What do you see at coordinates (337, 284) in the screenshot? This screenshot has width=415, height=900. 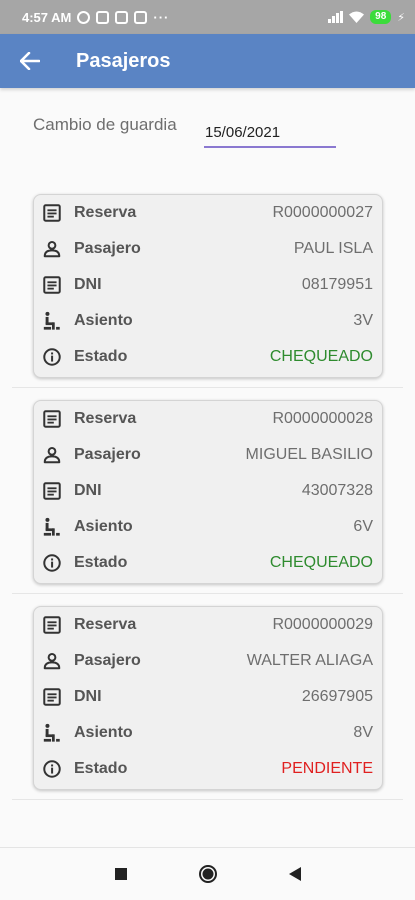 I see `dni-value: 08179951` at bounding box center [337, 284].